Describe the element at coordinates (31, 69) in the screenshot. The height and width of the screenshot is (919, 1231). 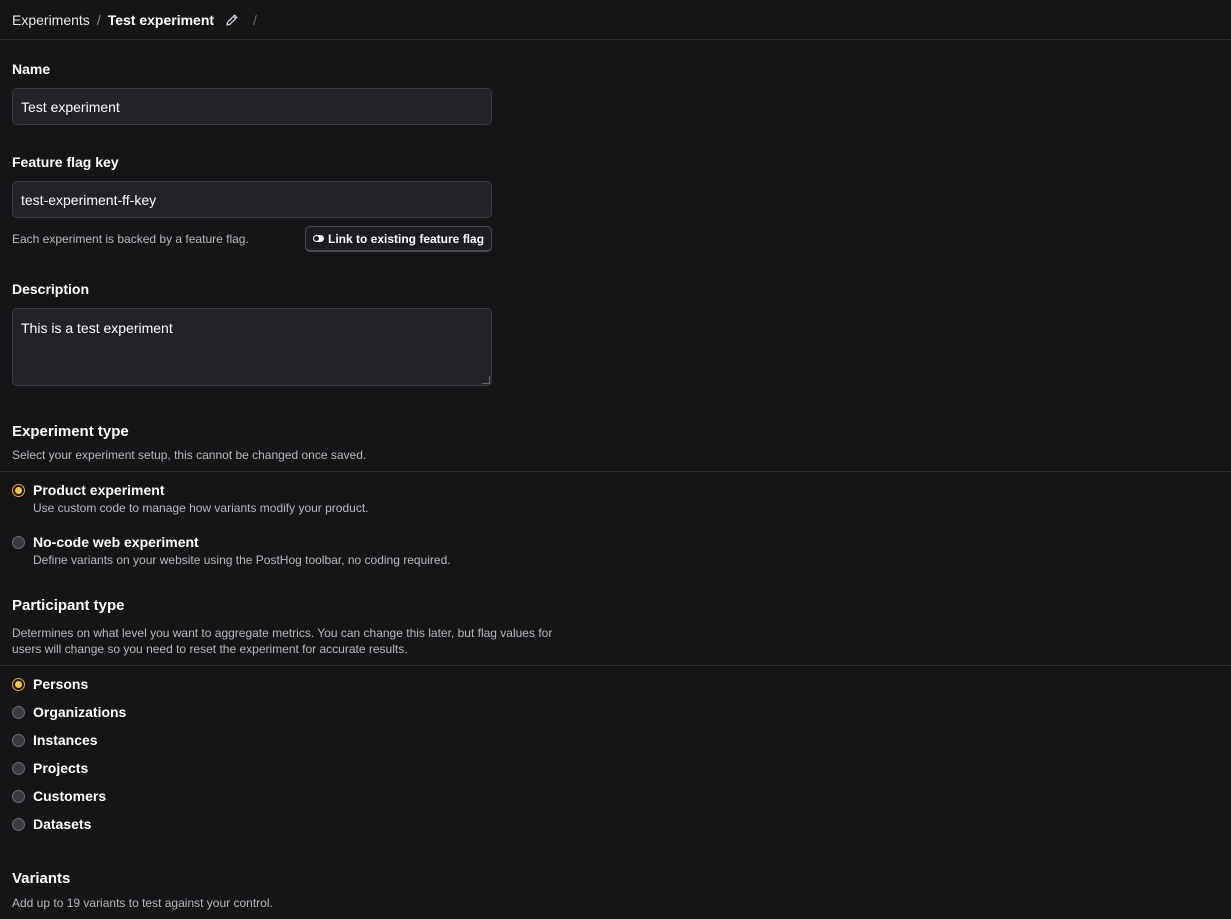
I see `name-label: Name` at that location.